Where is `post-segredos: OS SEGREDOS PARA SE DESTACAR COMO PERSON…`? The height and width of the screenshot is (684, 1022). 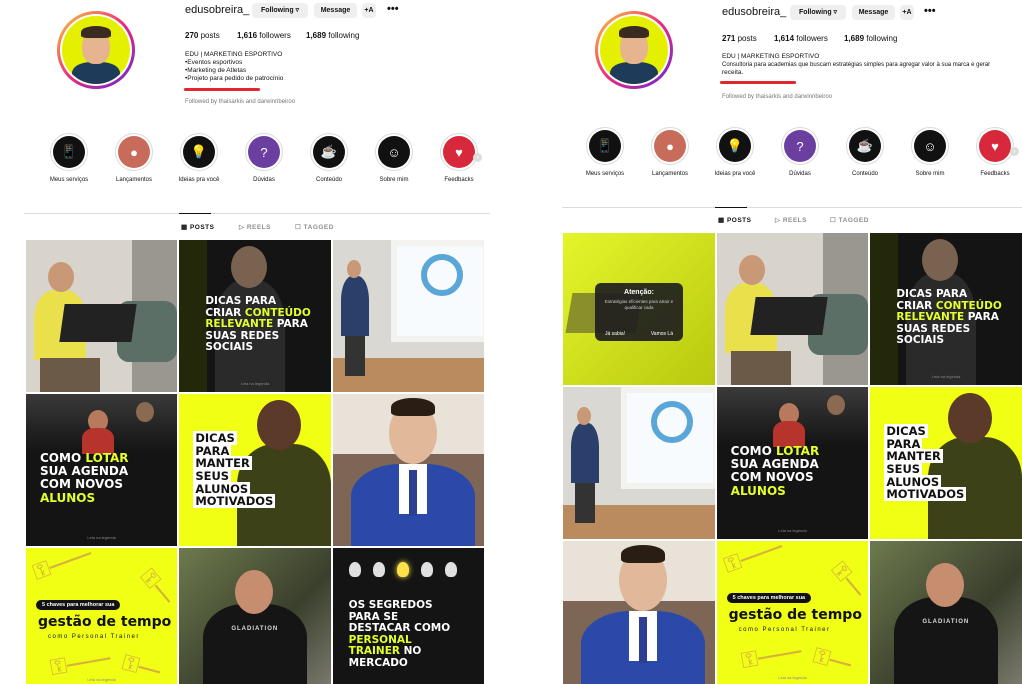
post-segredos: OS SEGREDOS PARA SE DESTACAR COMO PERSON… is located at coordinates (408, 616).